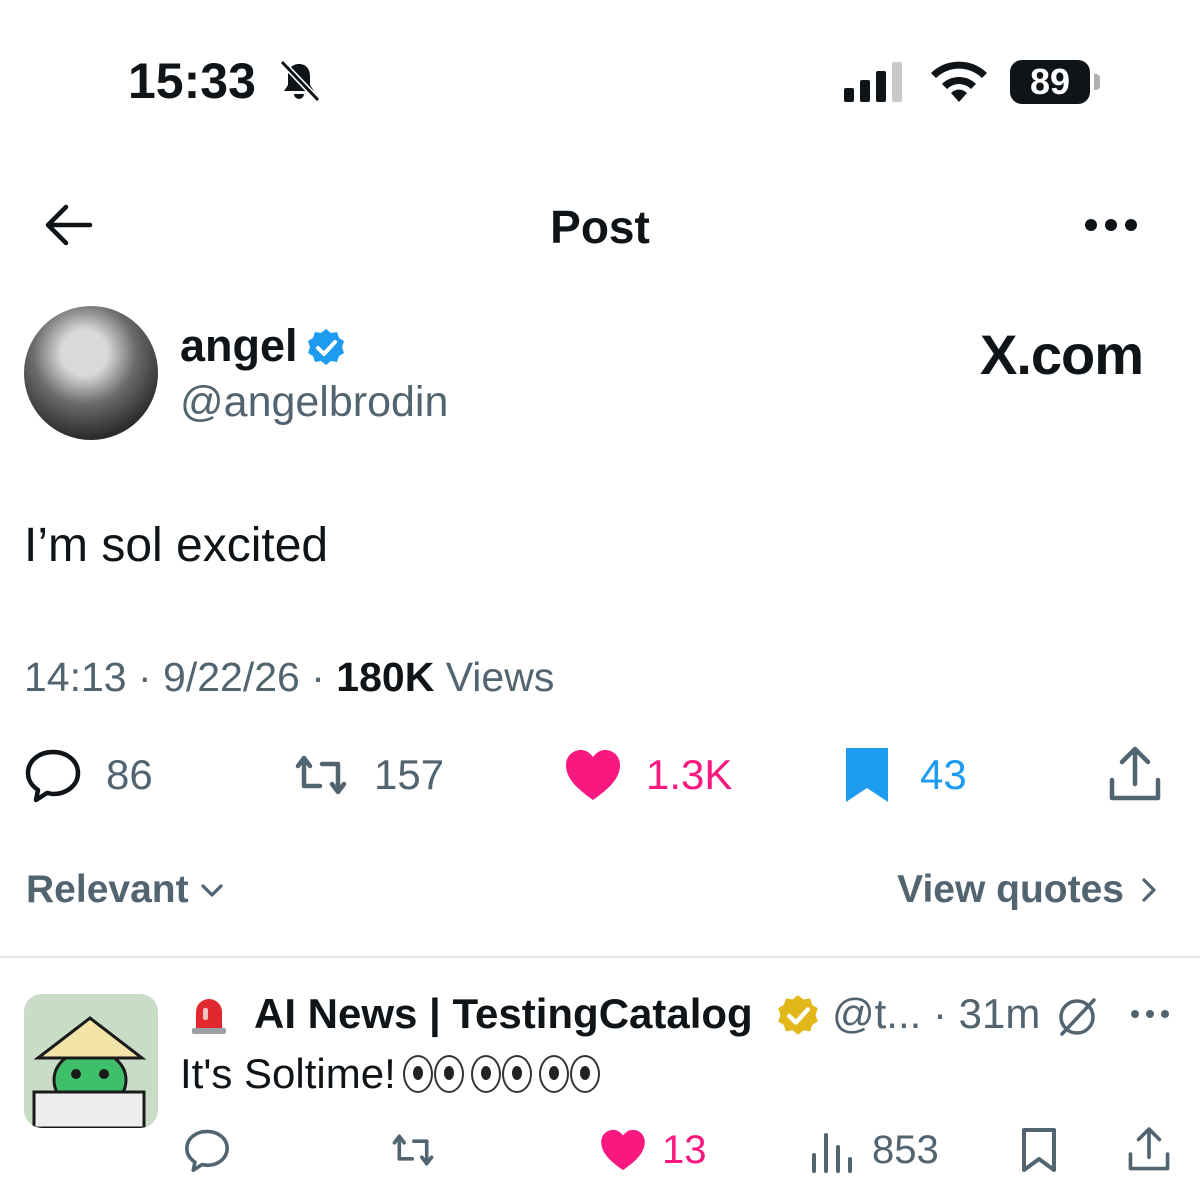  Describe the element at coordinates (409, 774) in the screenshot. I see `repost-count: 157` at that location.